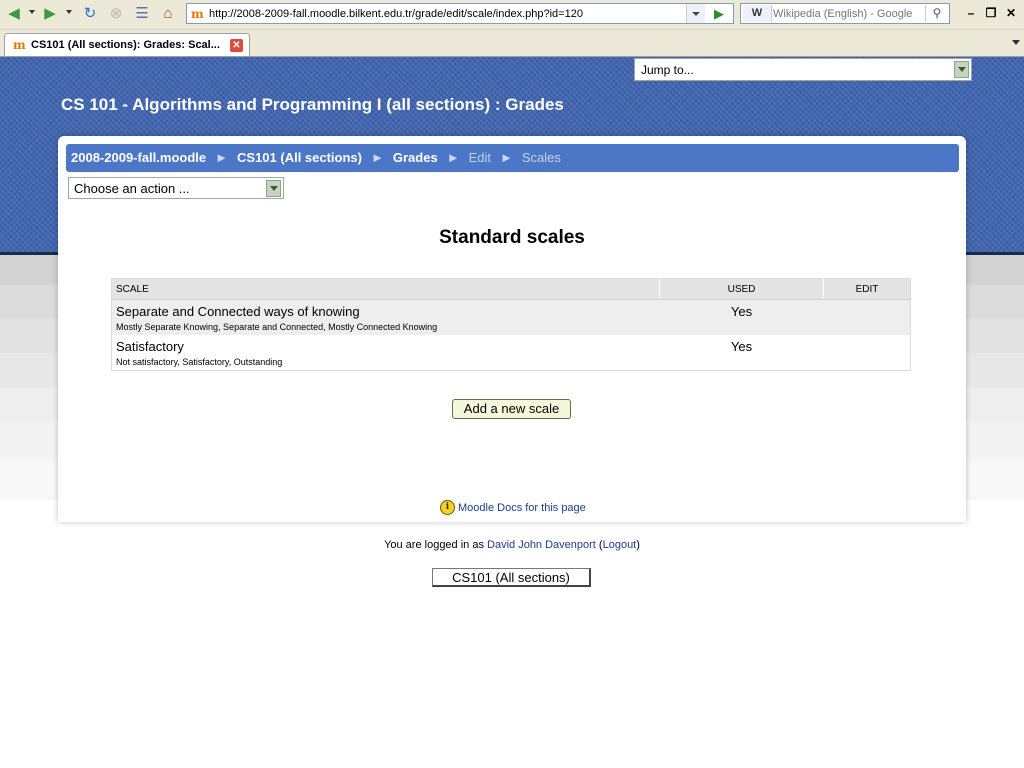  I want to click on column-header-edit: EDIT, so click(867, 289).